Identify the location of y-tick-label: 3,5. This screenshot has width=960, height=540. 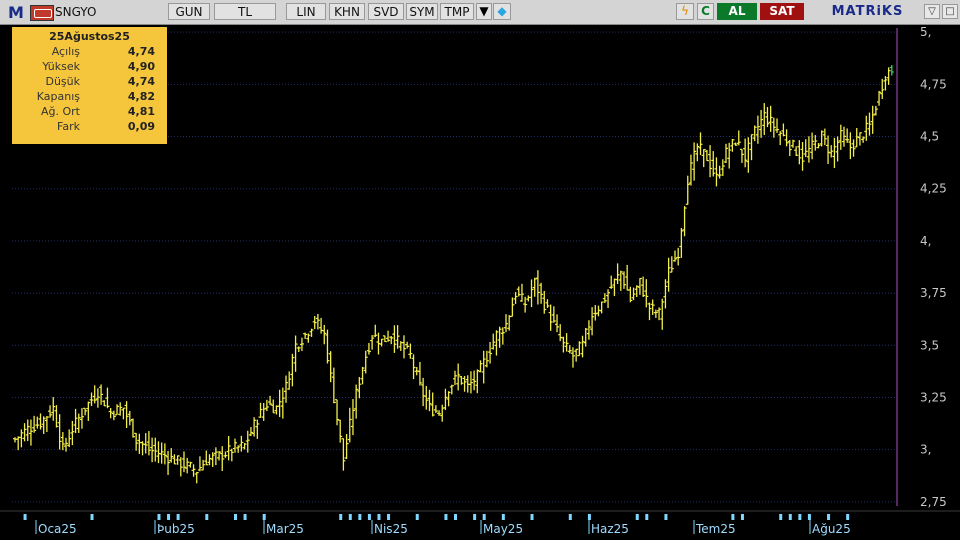
(929, 345).